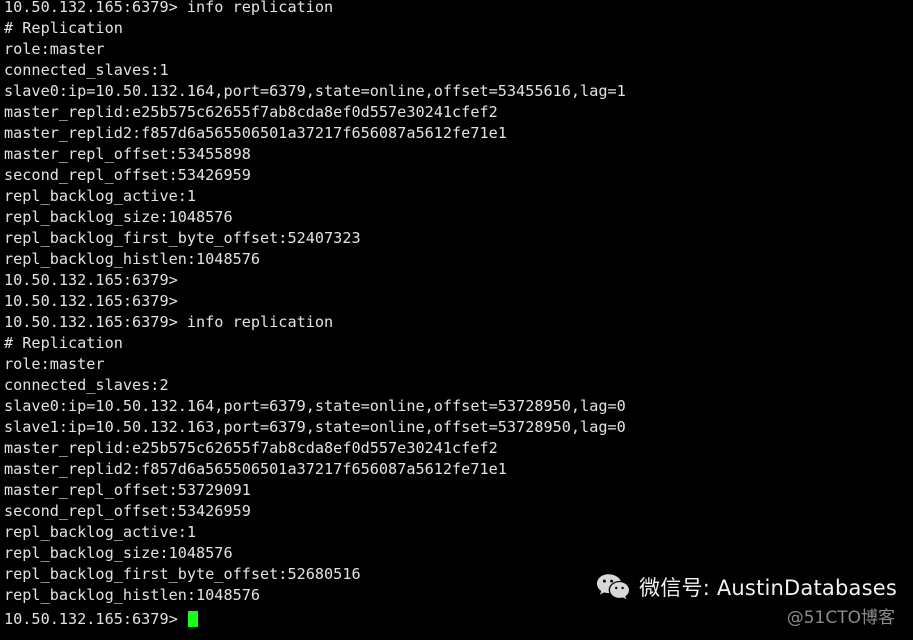  What do you see at coordinates (86, 70) in the screenshot?
I see `terminal-line: connected_slaves:1` at bounding box center [86, 70].